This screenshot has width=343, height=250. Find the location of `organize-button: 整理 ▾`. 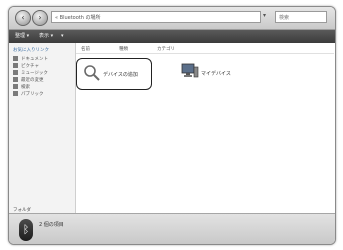

organize-button: 整理 ▾ is located at coordinates (22, 36).